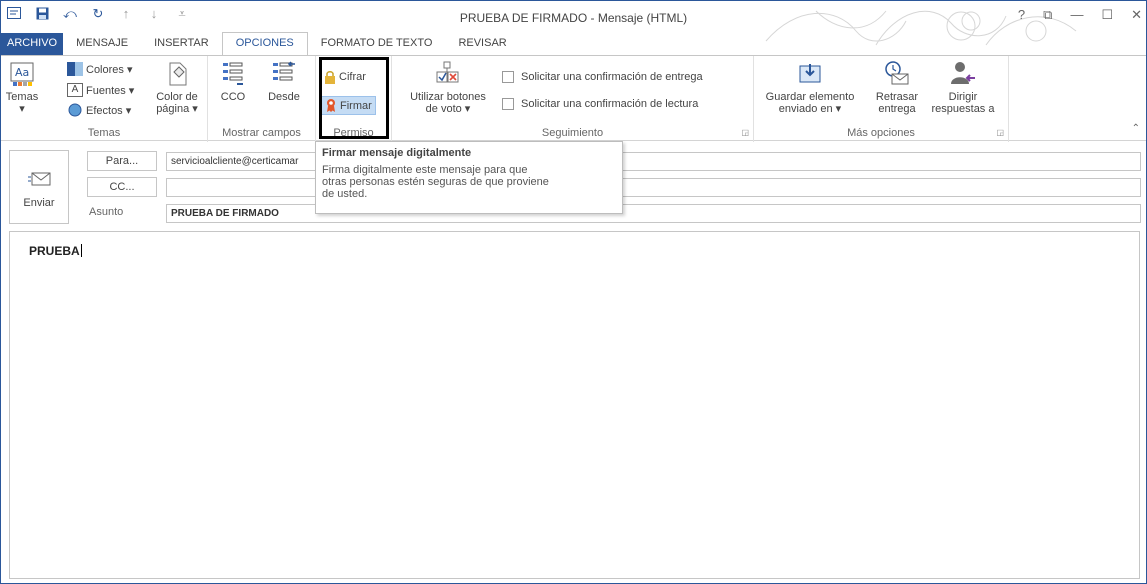  What do you see at coordinates (81, 250) in the screenshot?
I see `text-caret` at bounding box center [81, 250].